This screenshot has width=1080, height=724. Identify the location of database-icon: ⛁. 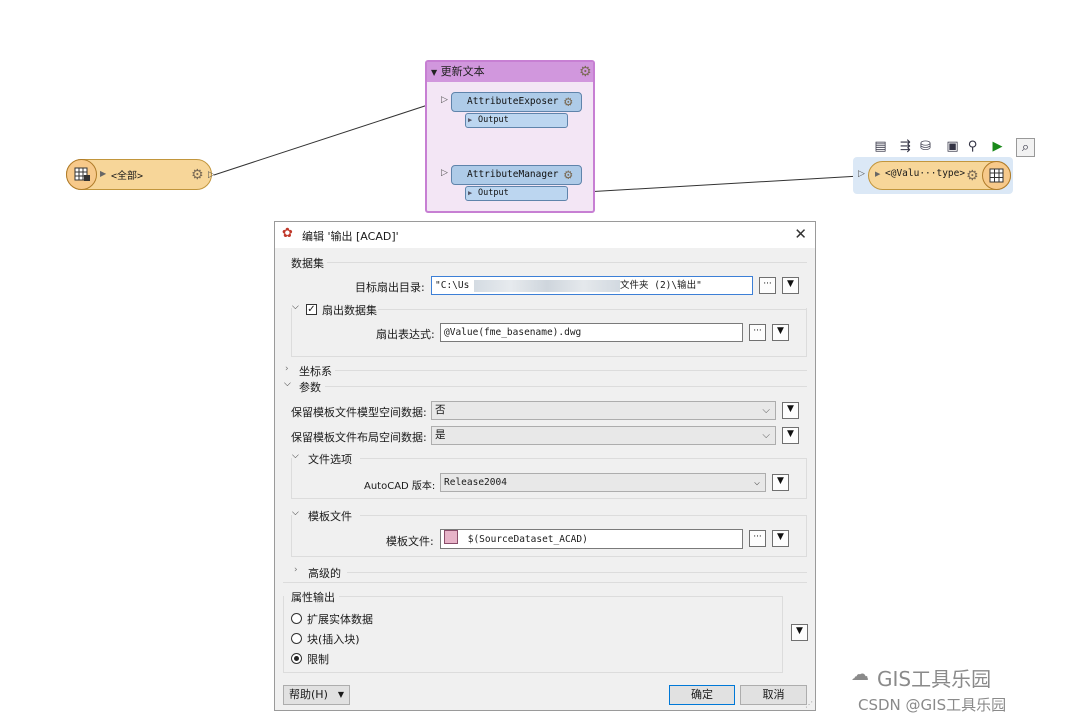
(925, 146).